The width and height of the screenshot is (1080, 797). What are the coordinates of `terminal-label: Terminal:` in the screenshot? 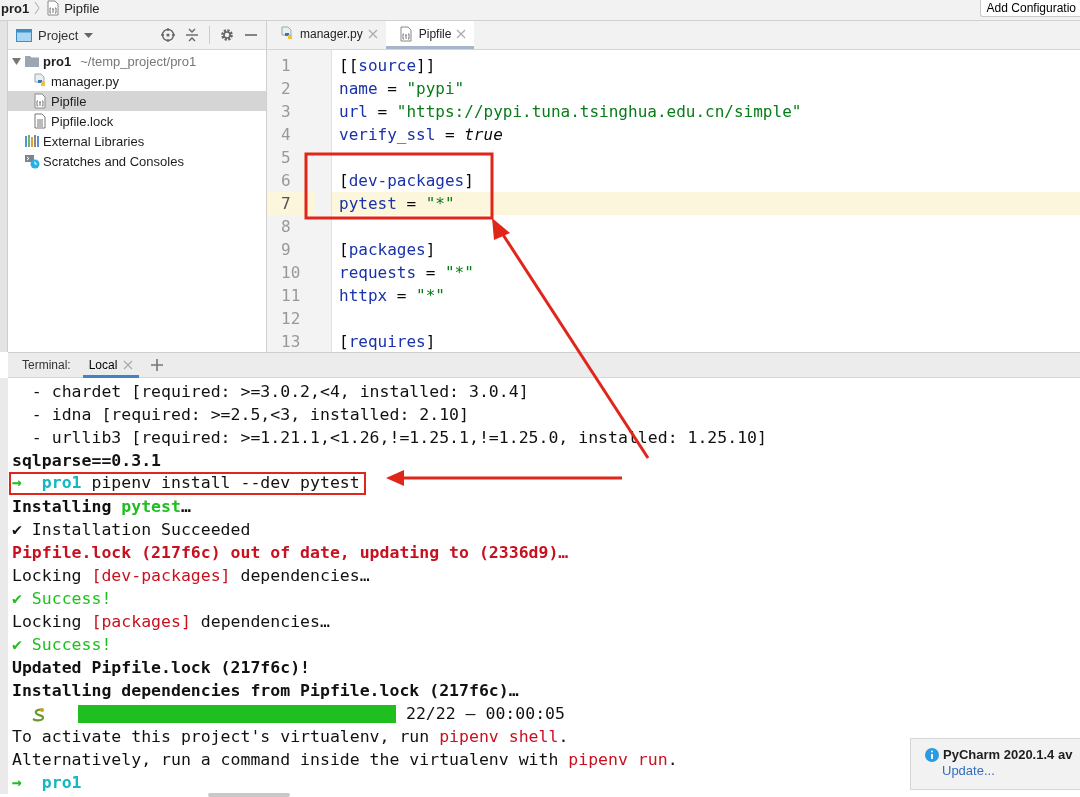 It's located at (46, 365).